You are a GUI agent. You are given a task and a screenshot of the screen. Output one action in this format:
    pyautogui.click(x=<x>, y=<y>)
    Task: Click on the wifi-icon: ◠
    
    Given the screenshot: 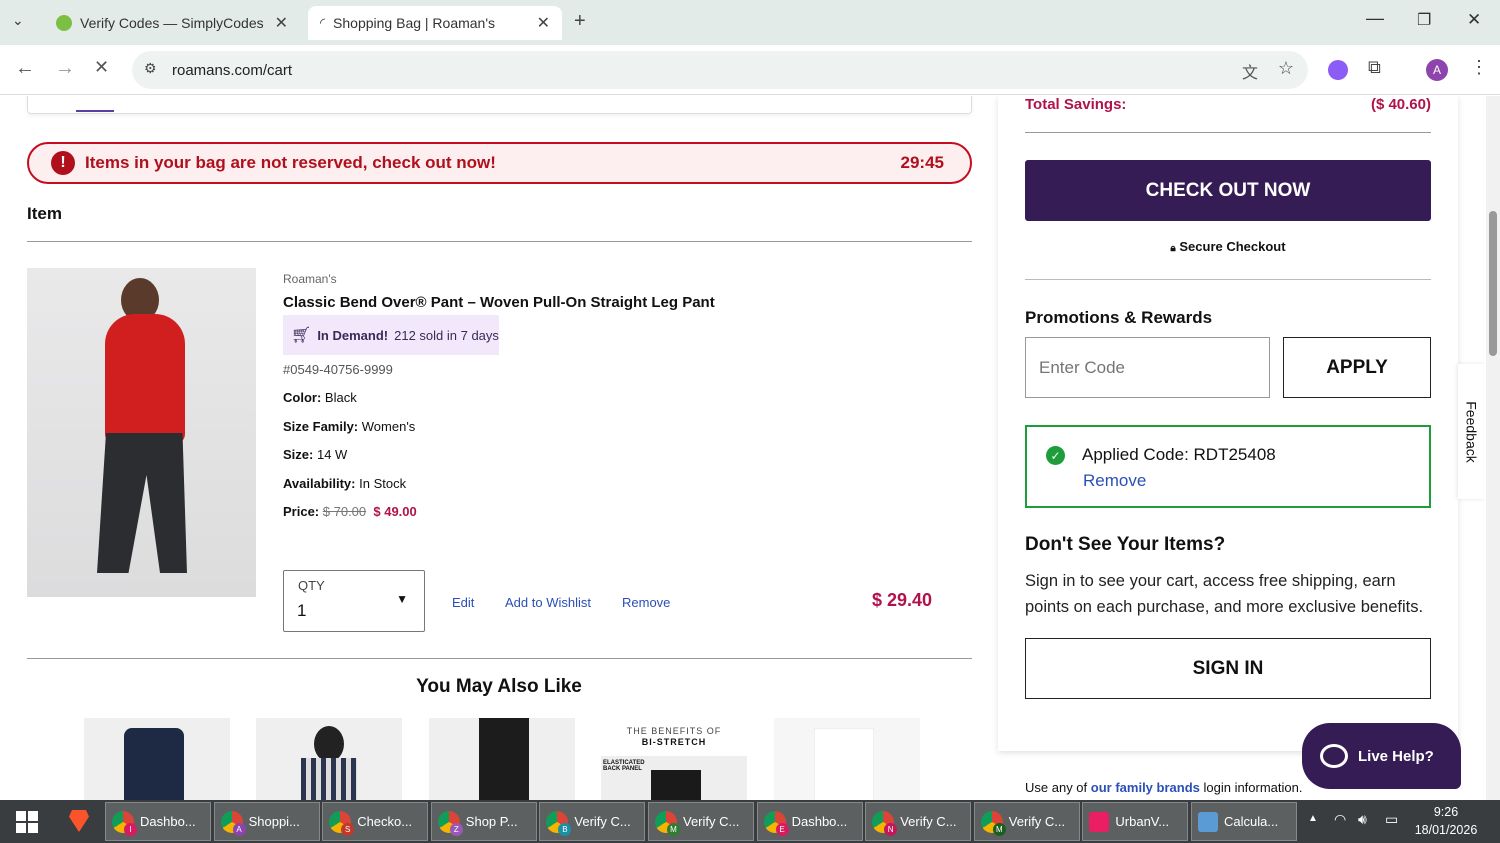 What is the action you would take?
    pyautogui.click(x=1340, y=819)
    